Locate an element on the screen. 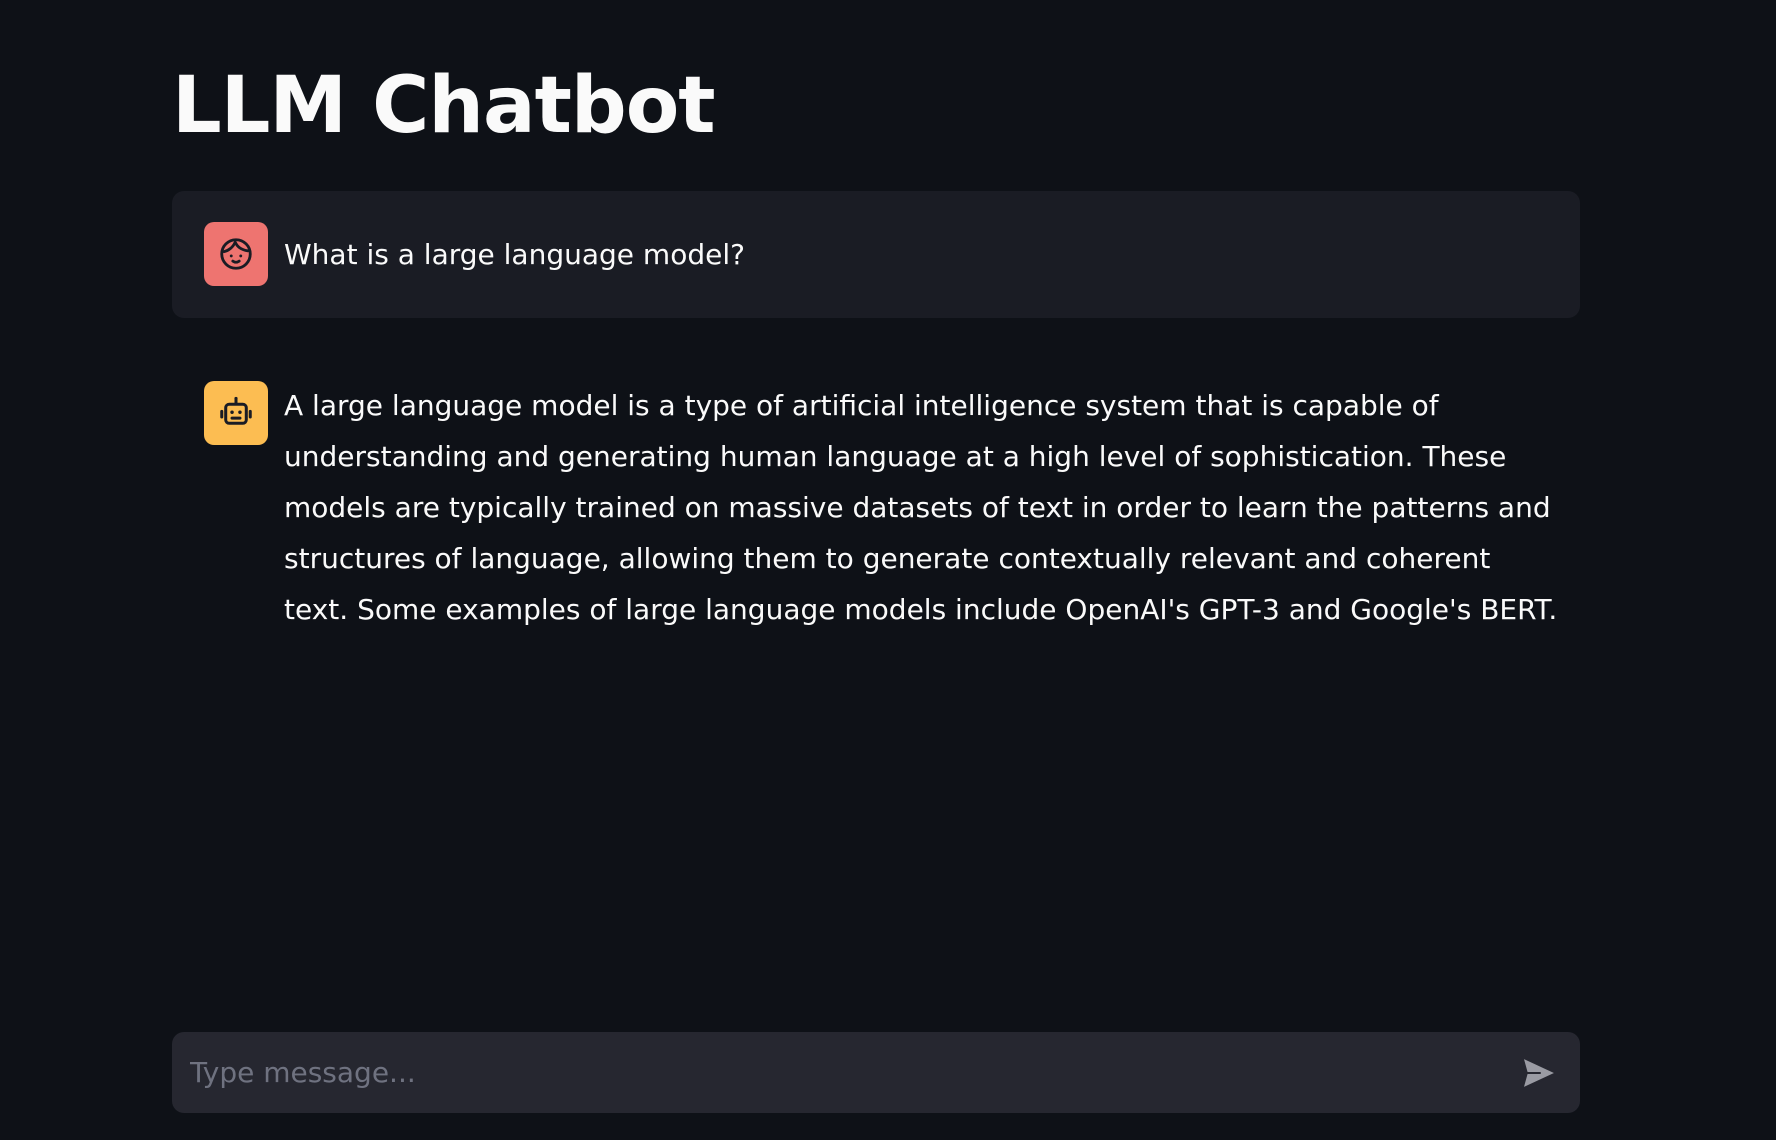  chat-input-container is located at coordinates (876, 1072).